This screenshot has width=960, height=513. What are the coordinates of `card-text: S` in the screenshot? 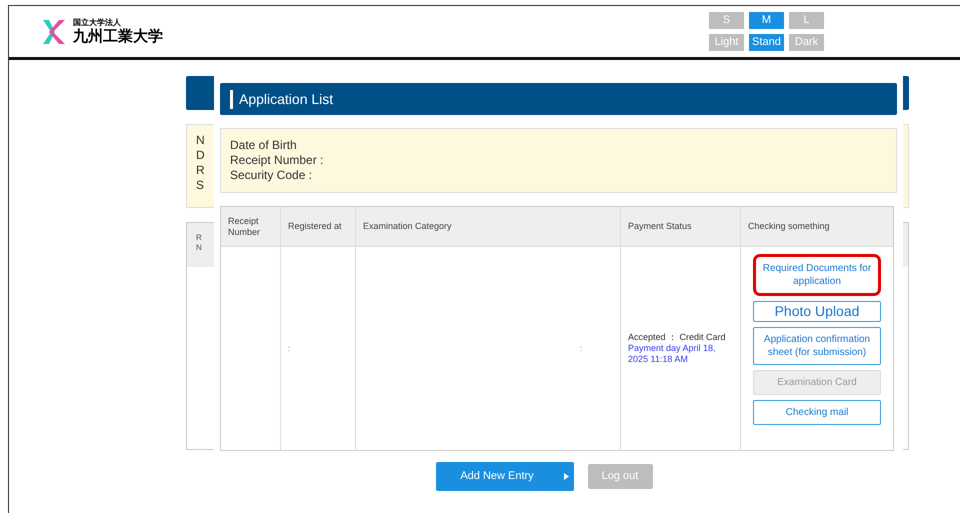 It's located at (200, 185).